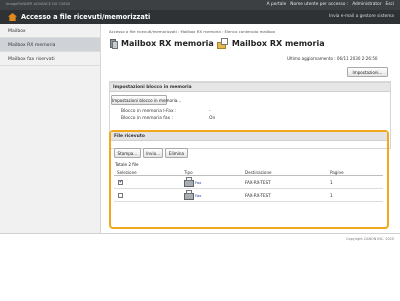 Image resolution: width=400 pixels, height=301 pixels. What do you see at coordinates (50, 31) in the screenshot?
I see `sidebar-item-mailbox: Mailbox` at bounding box center [50, 31].